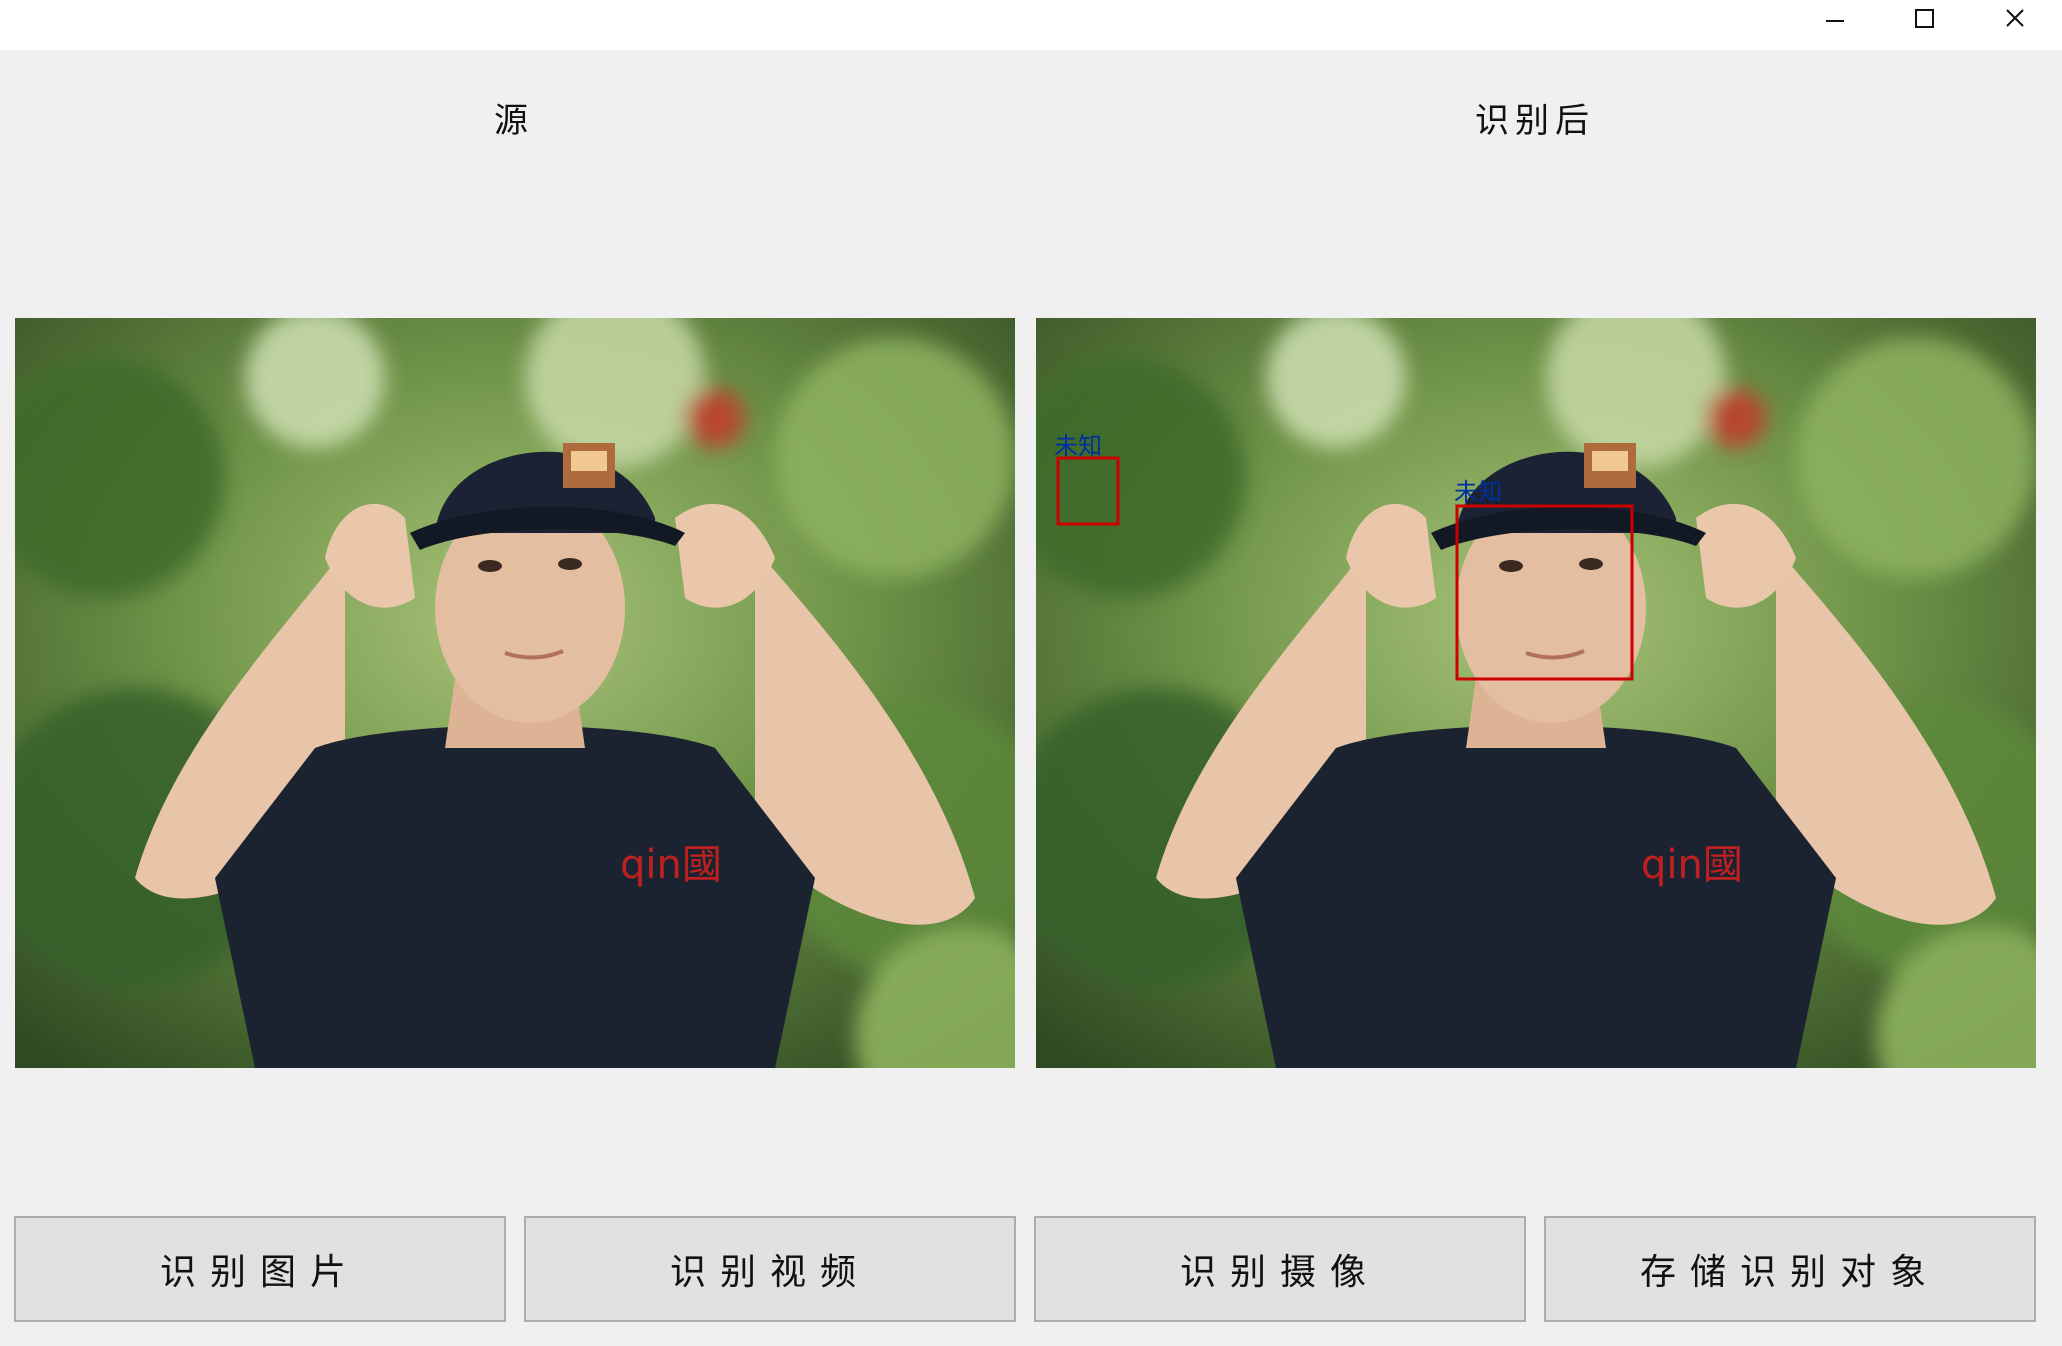 This screenshot has height=1346, width=2062. Describe the element at coordinates (1835, 21) in the screenshot. I see `minimize-icon` at that location.